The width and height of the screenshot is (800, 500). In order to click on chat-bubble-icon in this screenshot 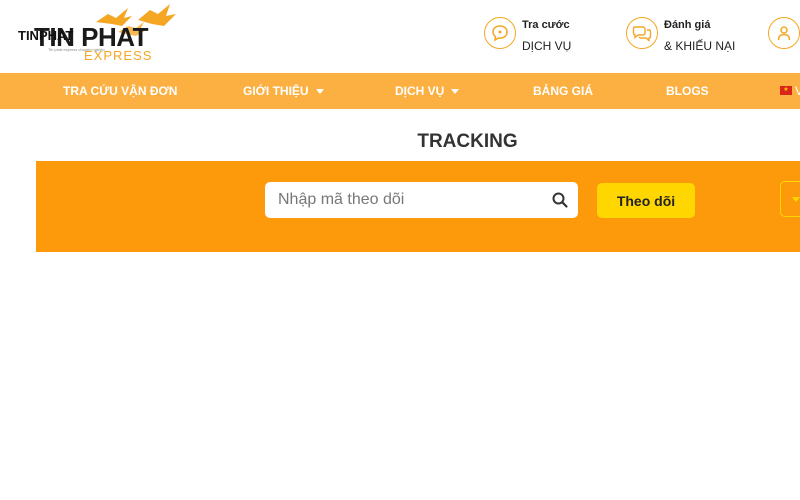, I will do `click(500, 33)`.